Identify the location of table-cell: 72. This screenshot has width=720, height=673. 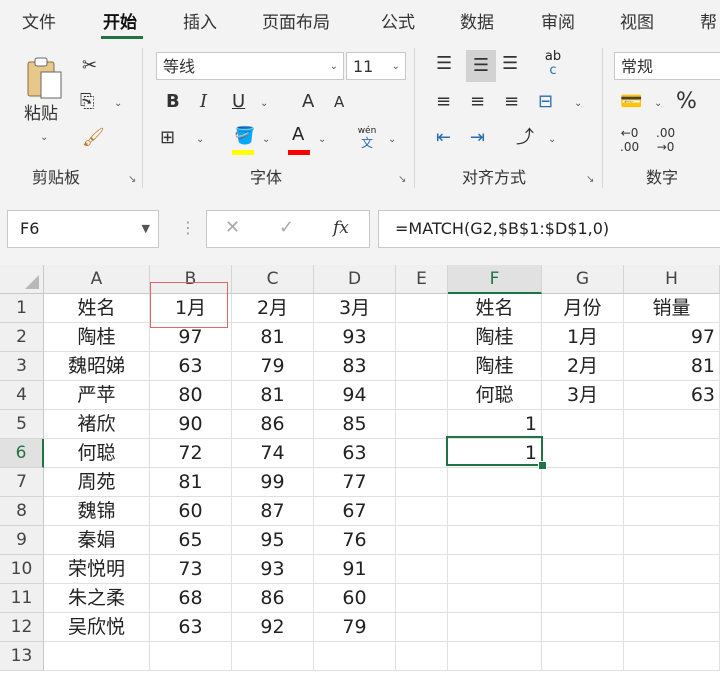
(191, 453).